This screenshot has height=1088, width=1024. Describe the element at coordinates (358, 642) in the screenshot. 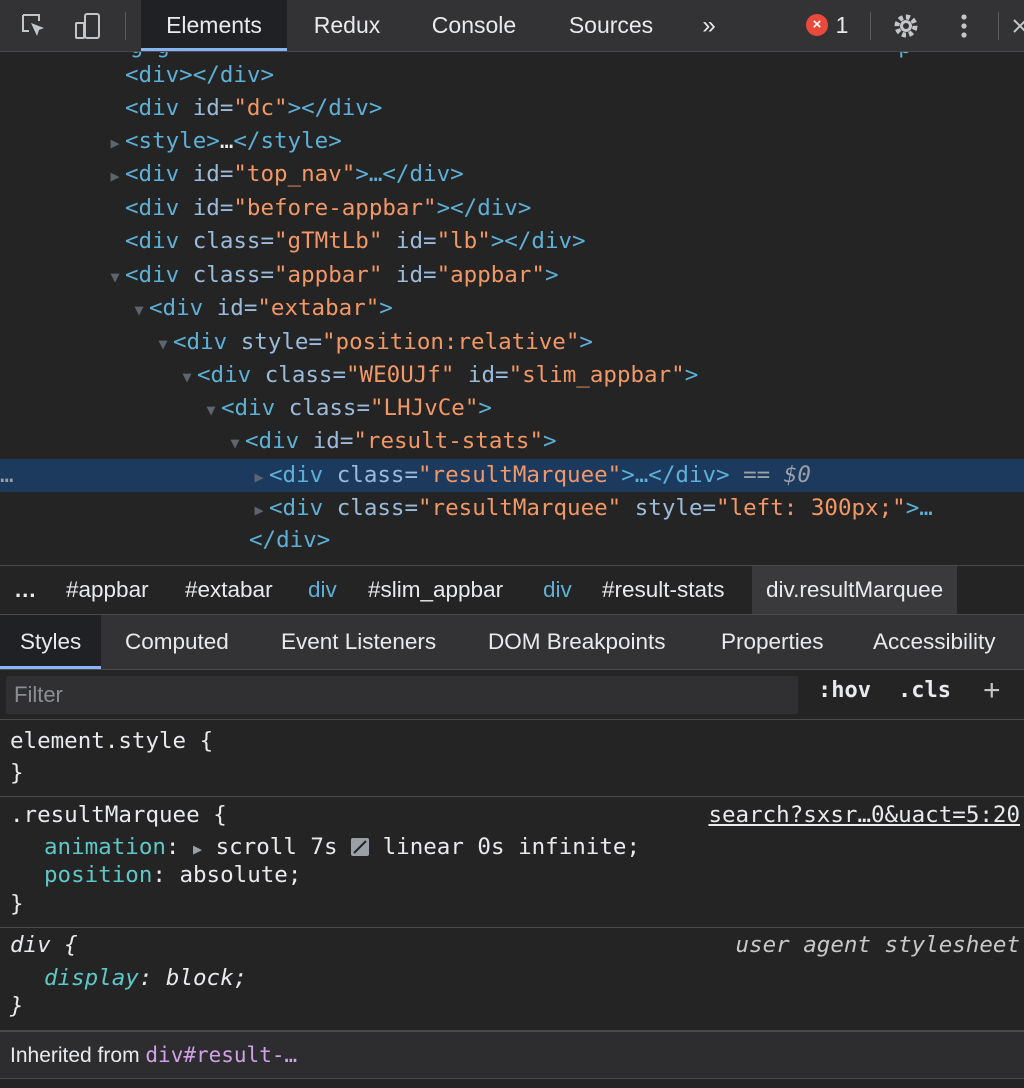

I see `tab-event-listeners: Event Listeners` at that location.